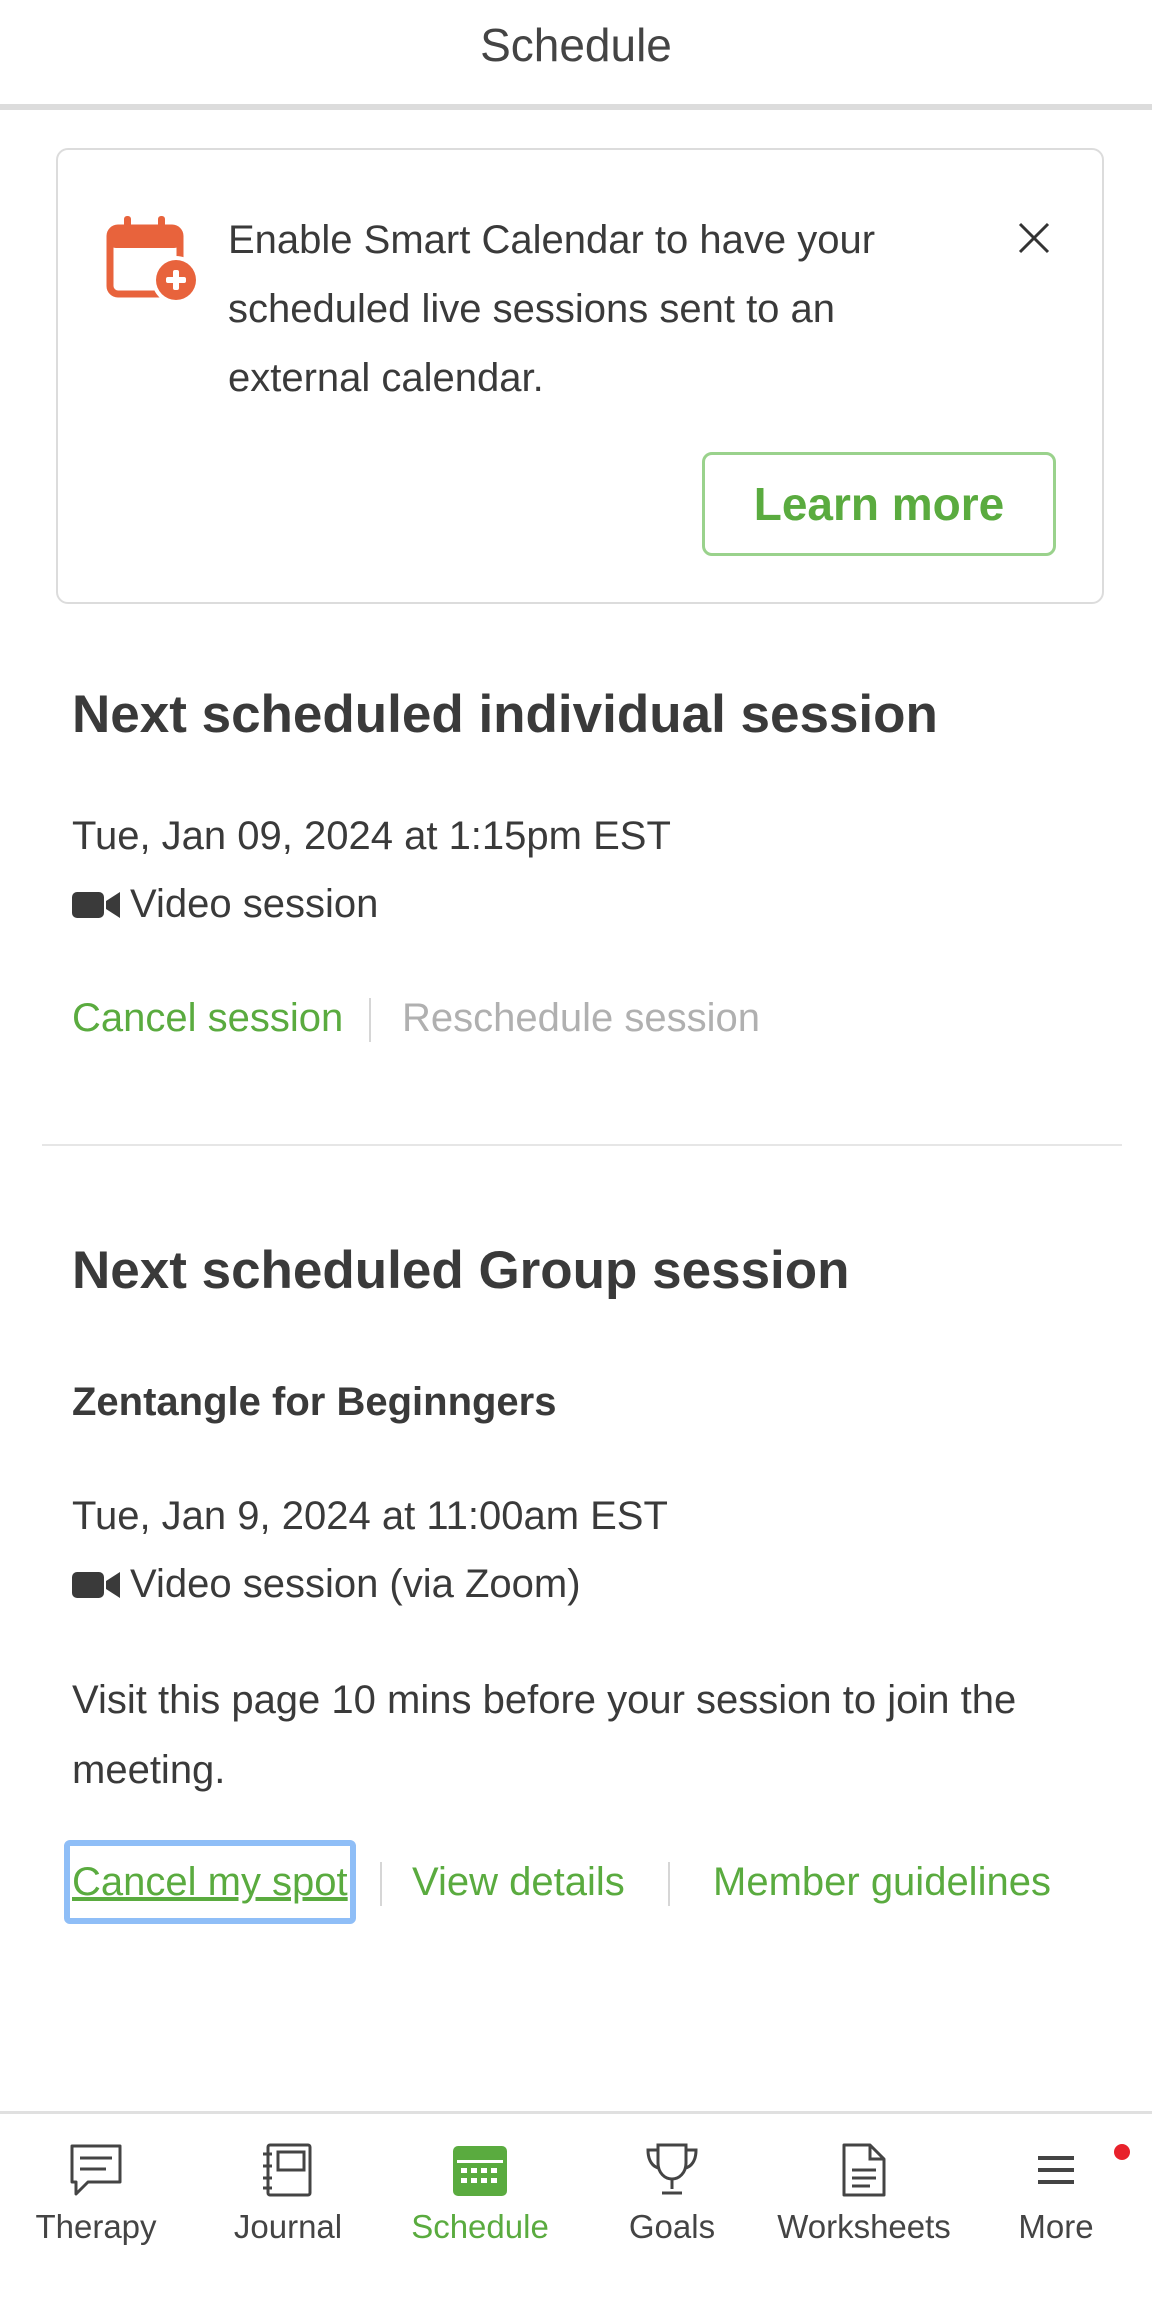 The width and height of the screenshot is (1152, 2324). I want to click on journal-icon, so click(288, 2170).